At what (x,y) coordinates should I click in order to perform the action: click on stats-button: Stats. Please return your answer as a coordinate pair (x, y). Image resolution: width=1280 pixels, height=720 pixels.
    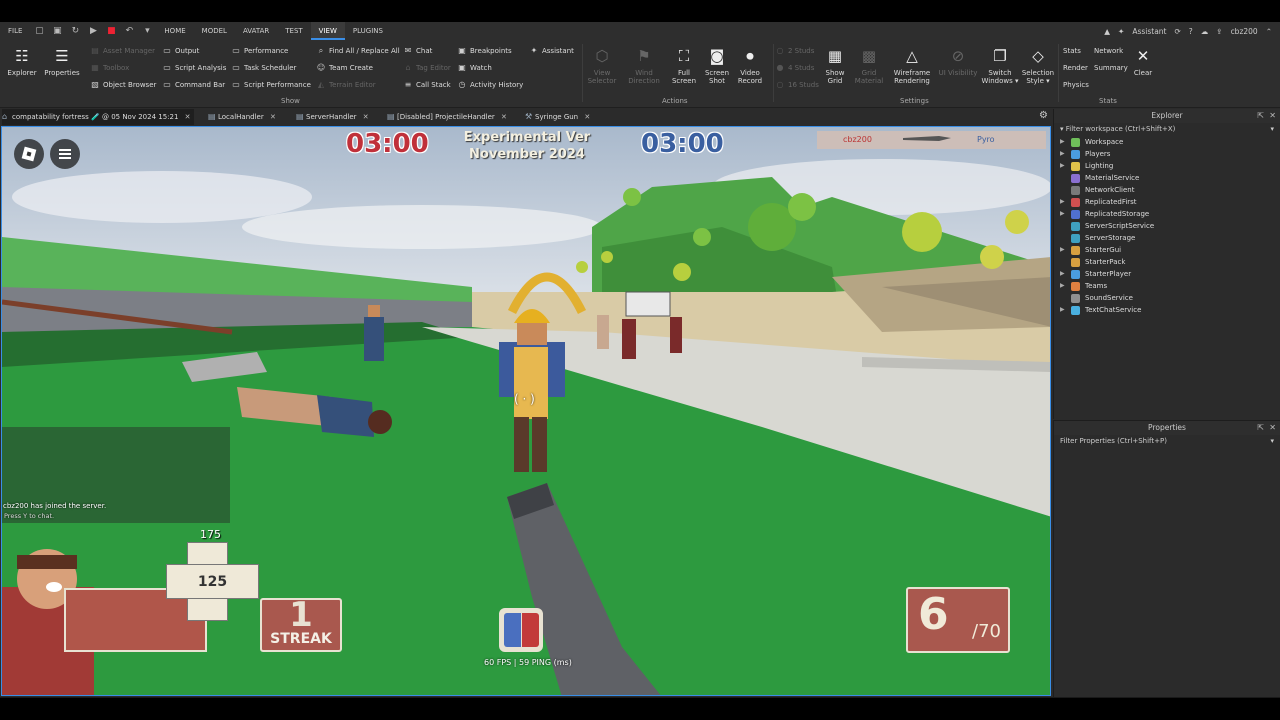
    Looking at the image, I should click on (1072, 51).